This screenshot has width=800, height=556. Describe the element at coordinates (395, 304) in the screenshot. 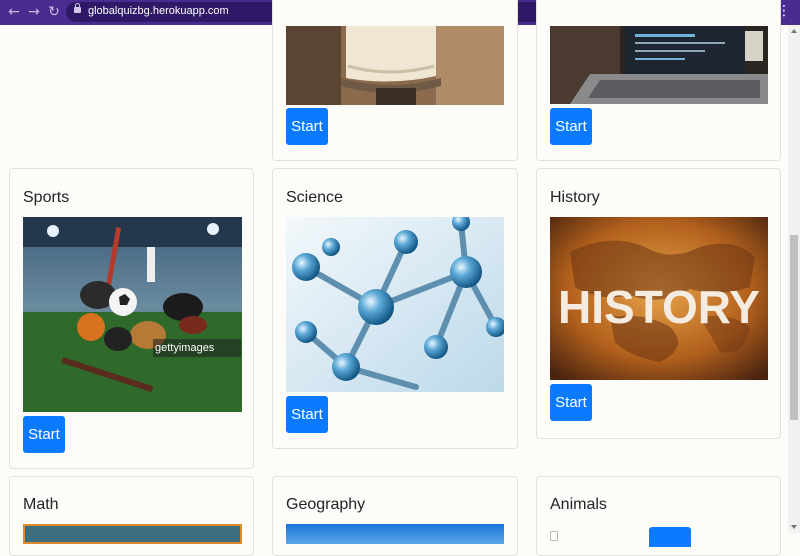

I see `science-image` at that location.